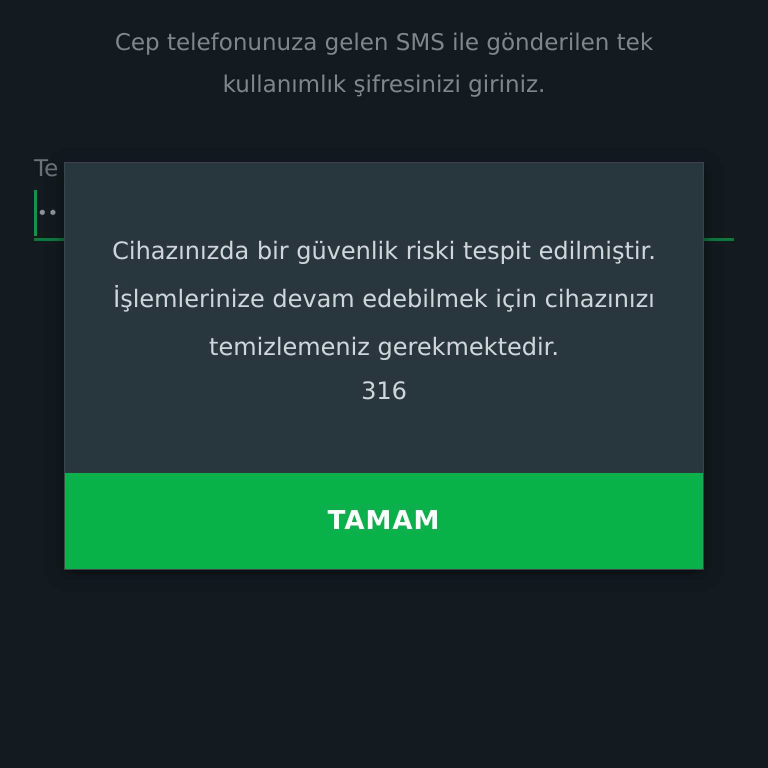 Image resolution: width=768 pixels, height=768 pixels. I want to click on error-code: 316, so click(384, 391).